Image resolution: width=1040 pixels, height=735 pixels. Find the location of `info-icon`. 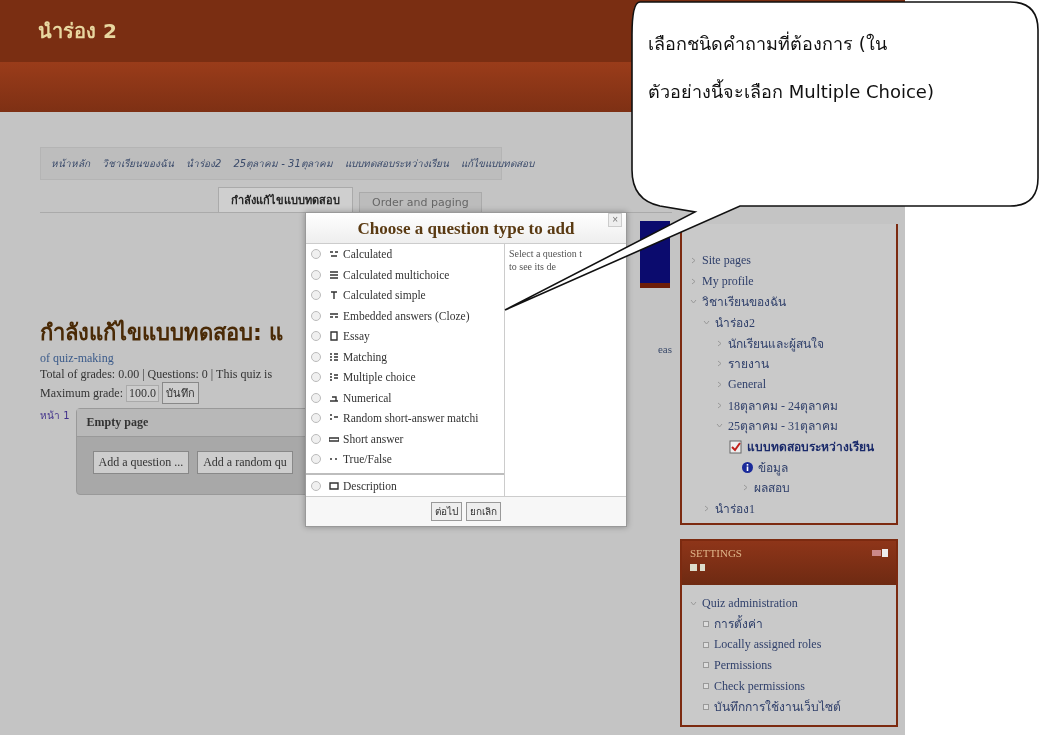

info-icon is located at coordinates (747, 467).